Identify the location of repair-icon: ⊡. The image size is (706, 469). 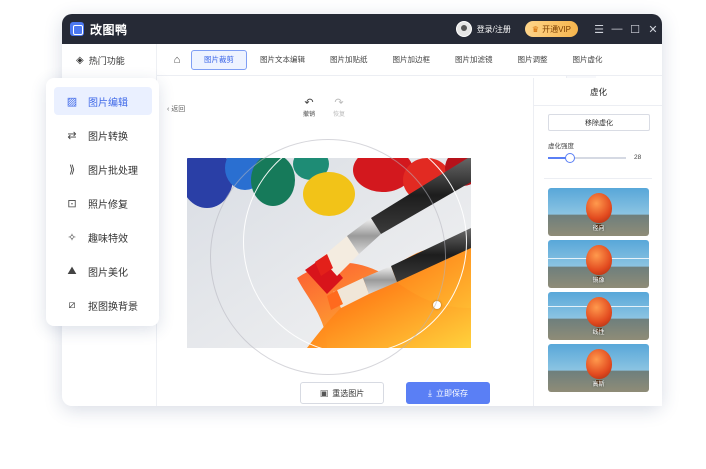
(72, 203).